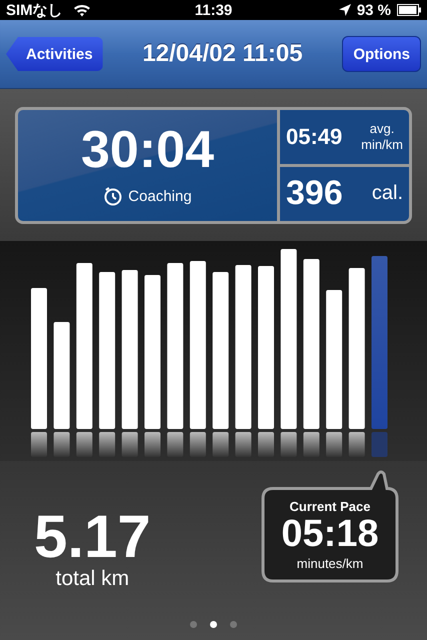 The width and height of the screenshot is (427, 640). Describe the element at coordinates (382, 144) in the screenshot. I see `average-unit: min/km` at that location.